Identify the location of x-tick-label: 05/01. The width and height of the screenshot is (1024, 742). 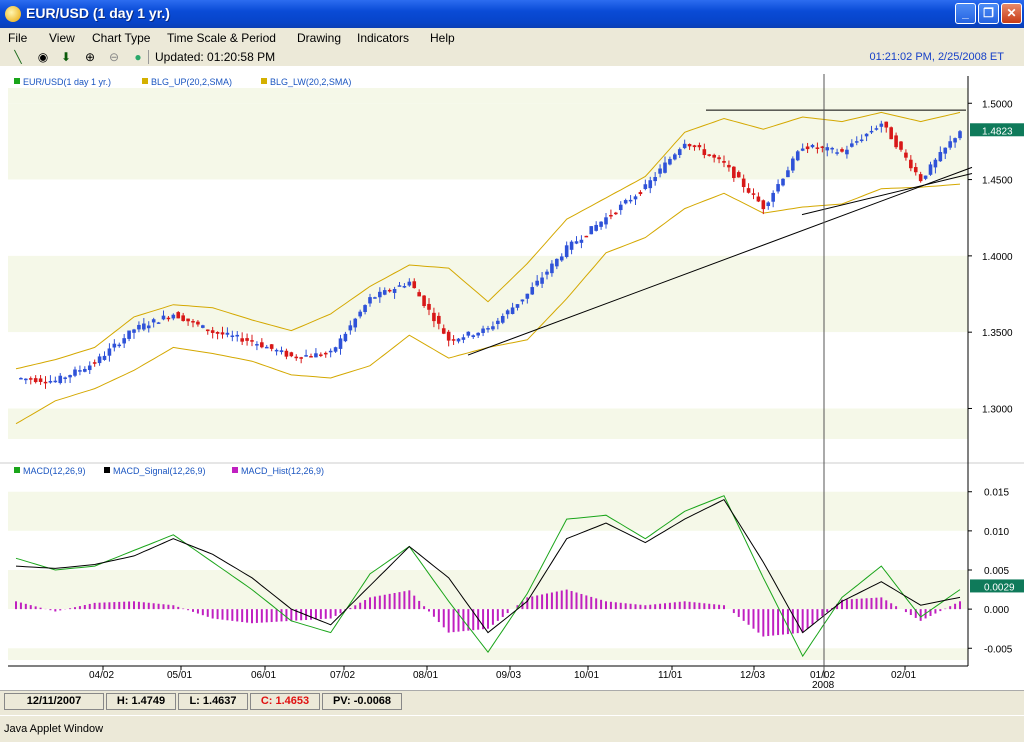
(179, 675).